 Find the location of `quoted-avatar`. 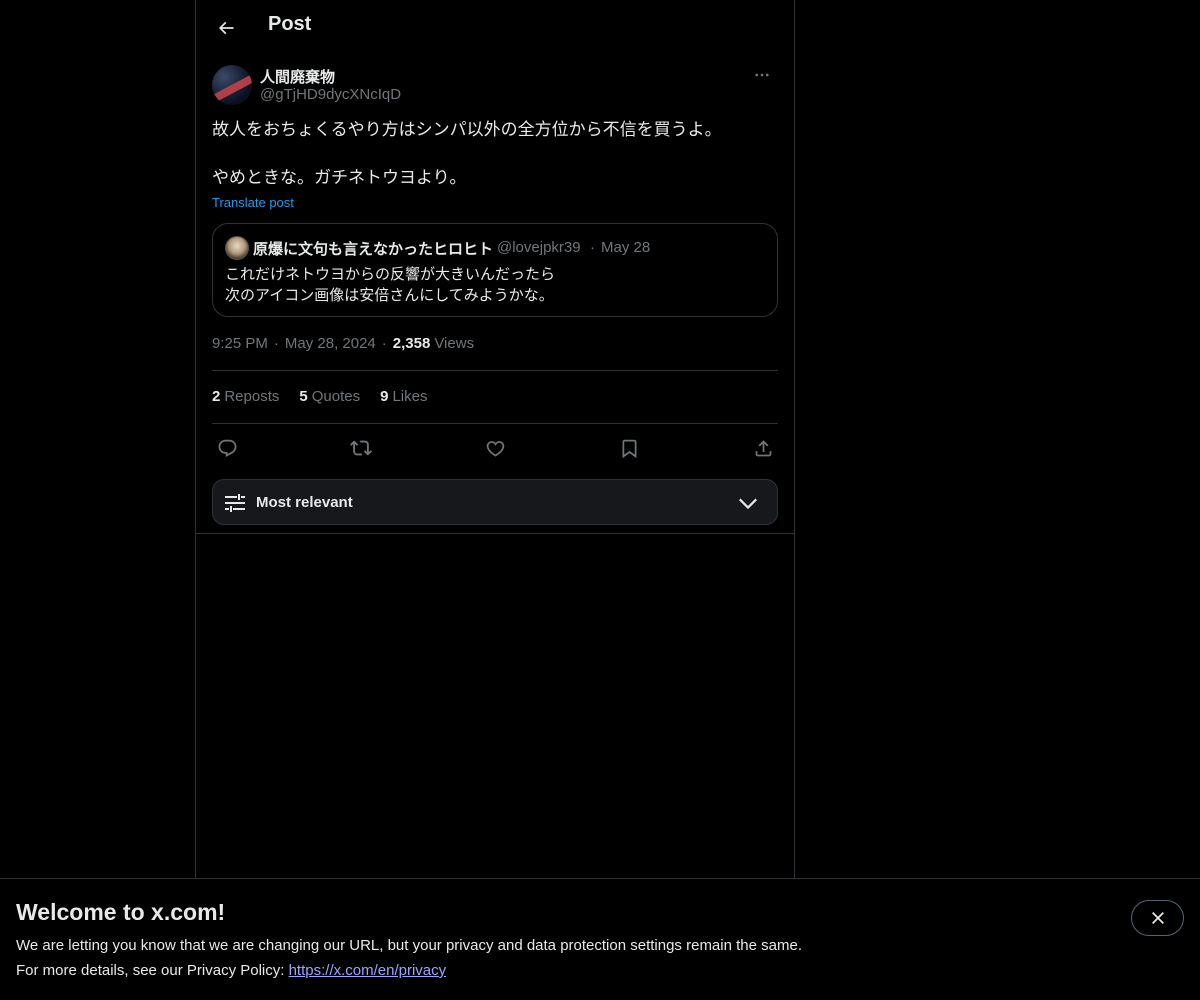

quoted-avatar is located at coordinates (237, 248).